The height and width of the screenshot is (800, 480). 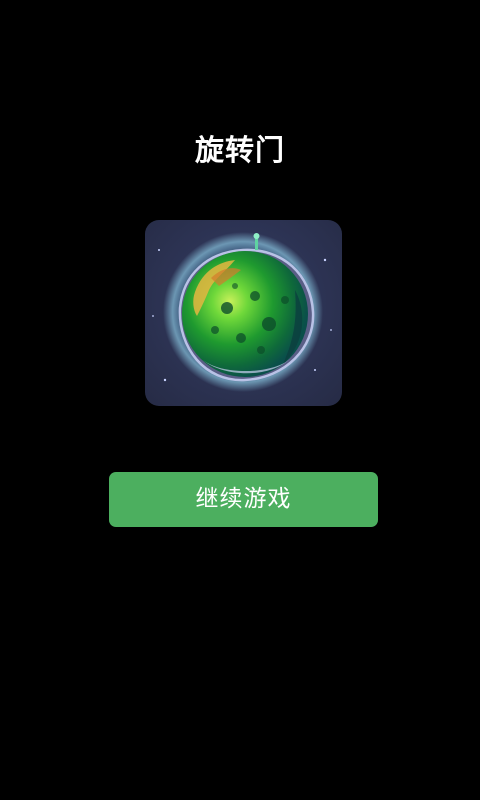 I want to click on green-planet-icon, so click(x=242, y=312).